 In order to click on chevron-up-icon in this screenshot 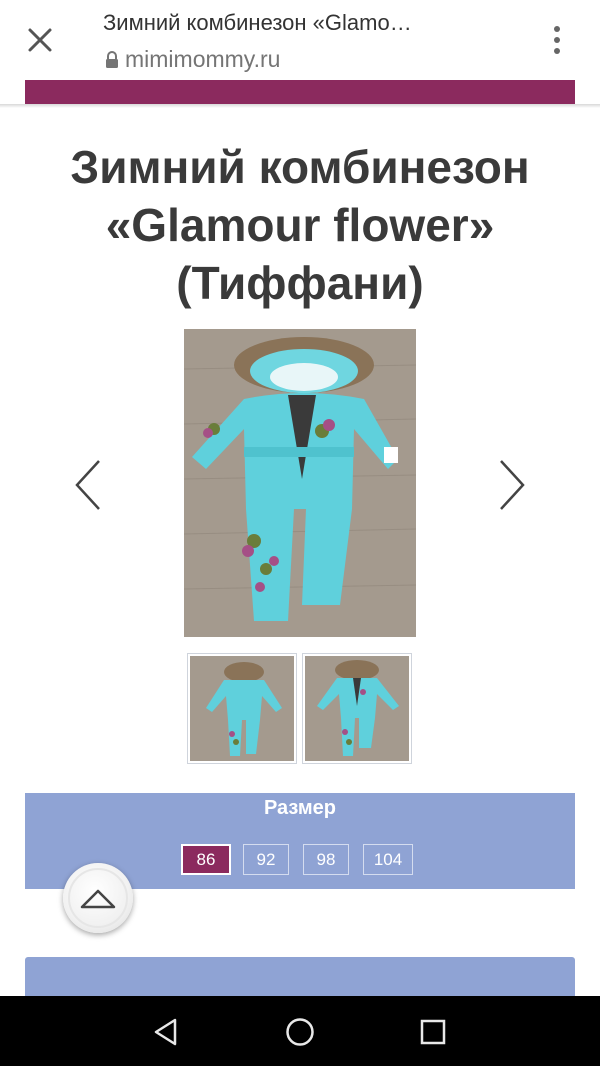, I will do `click(98, 899)`.